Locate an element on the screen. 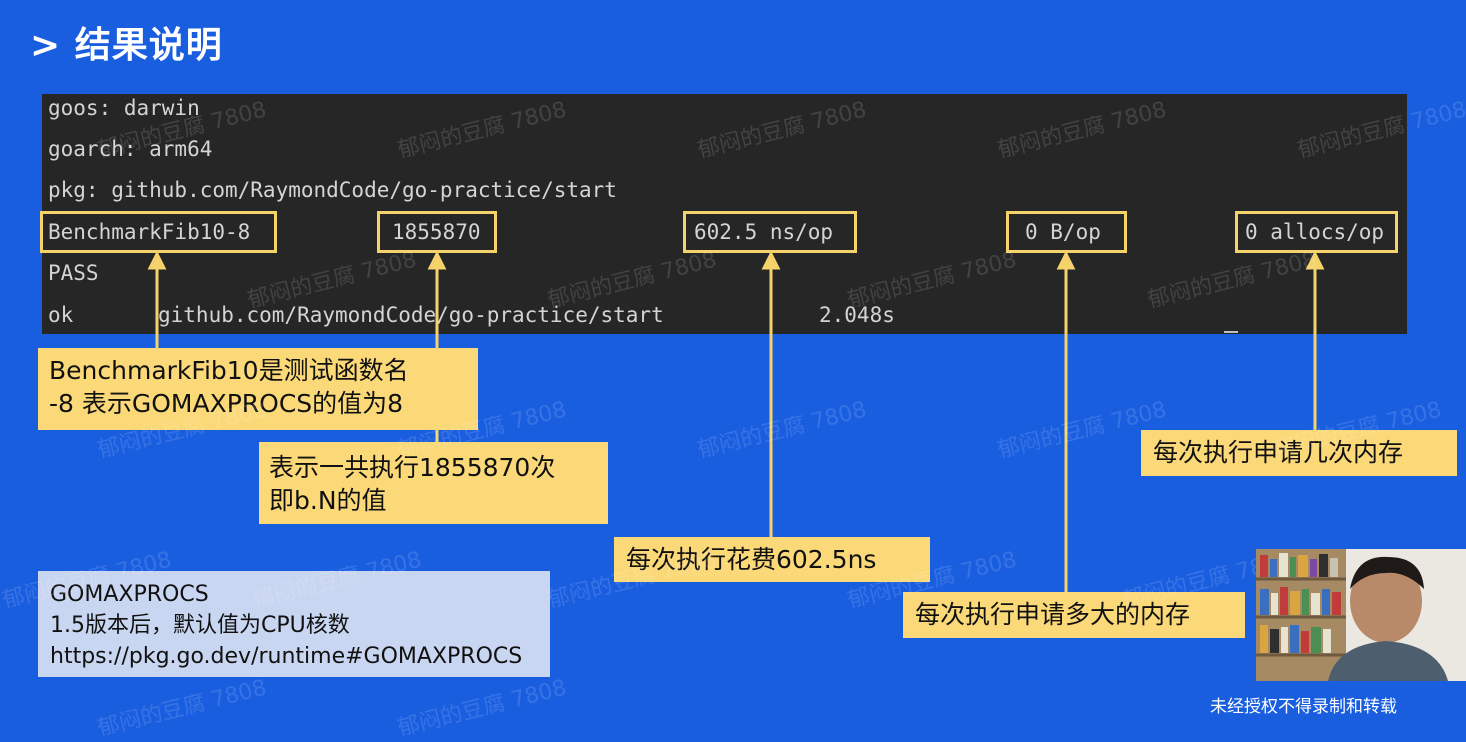 This screenshot has height=742, width=1466. copyright-notice: 未经授权不得录制和转载 is located at coordinates (1303, 707).